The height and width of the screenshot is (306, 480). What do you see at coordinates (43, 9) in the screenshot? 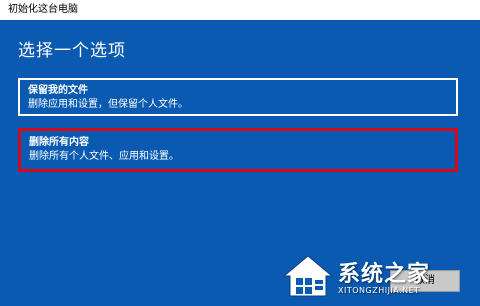
I see `window-title: 初始化这台电脑` at bounding box center [43, 9].